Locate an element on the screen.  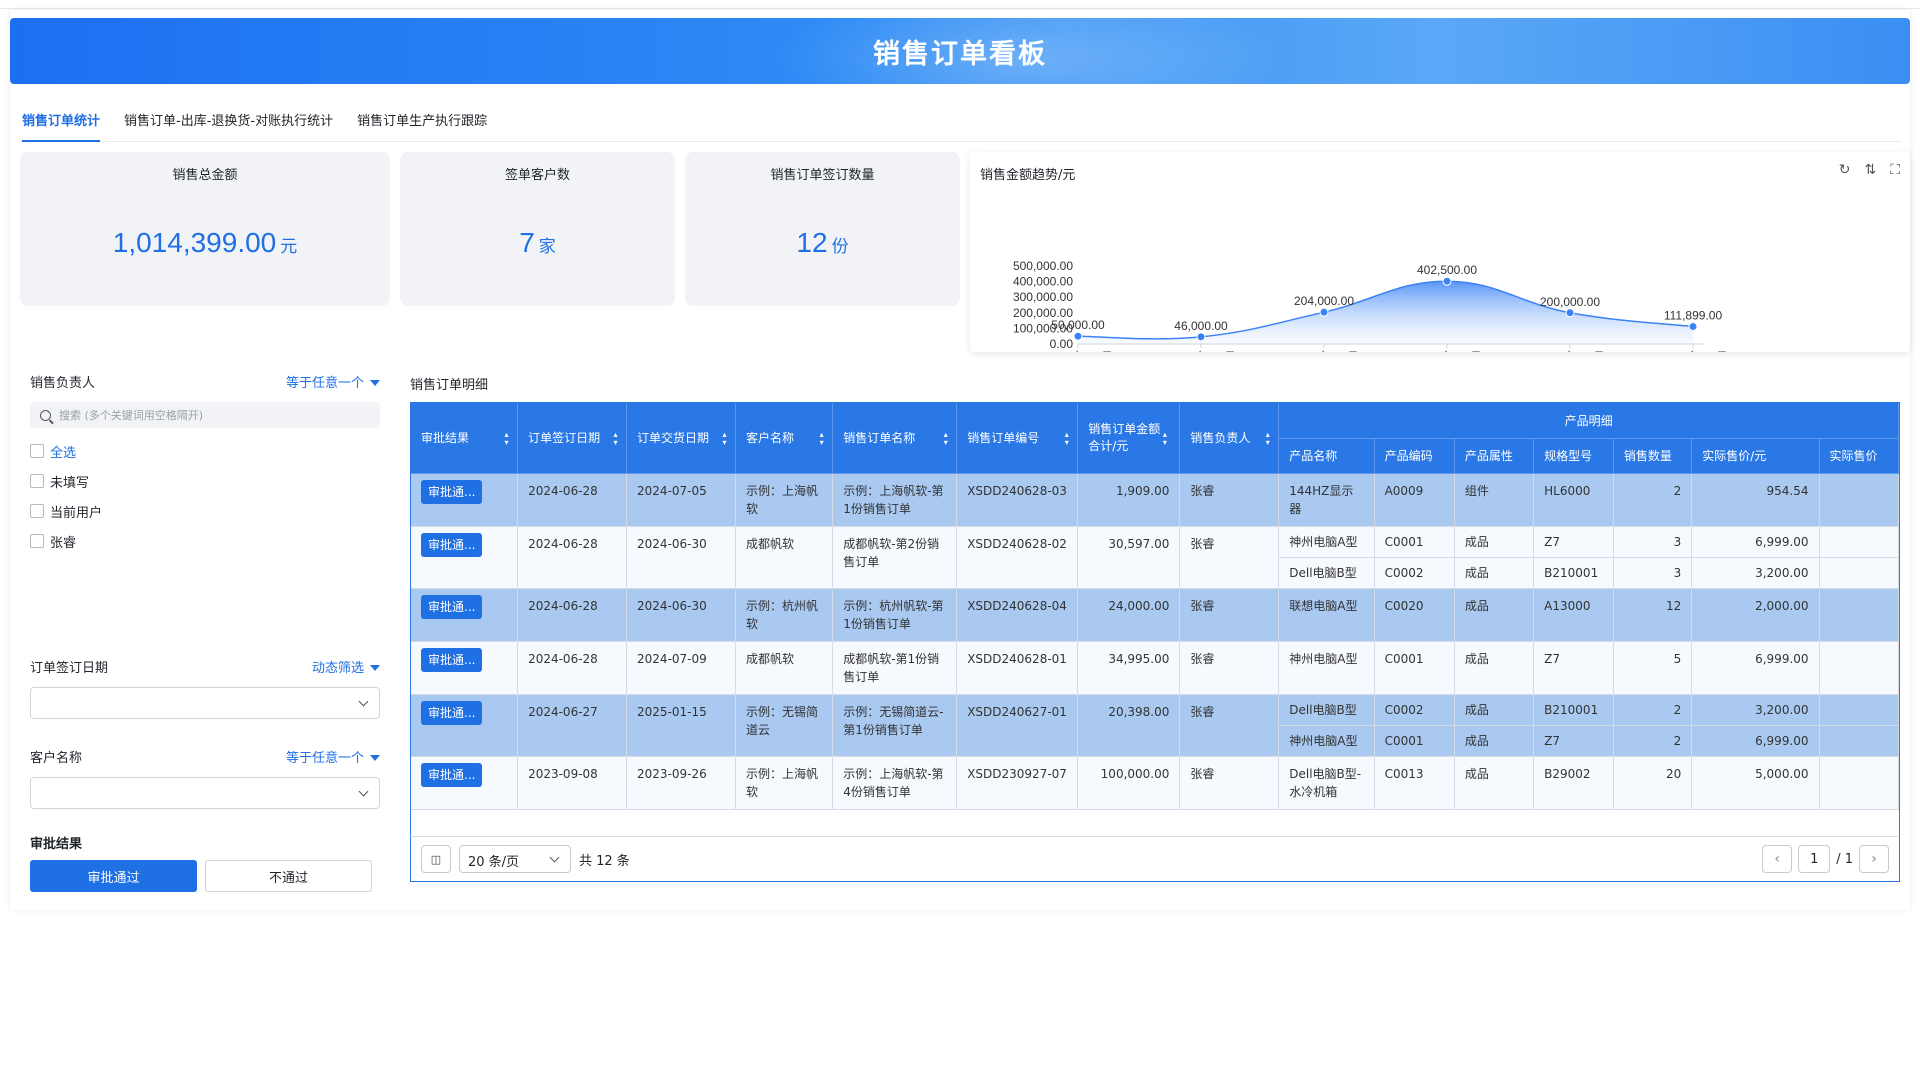
y-tick-label: 300,000.00 is located at coordinates (1043, 297).